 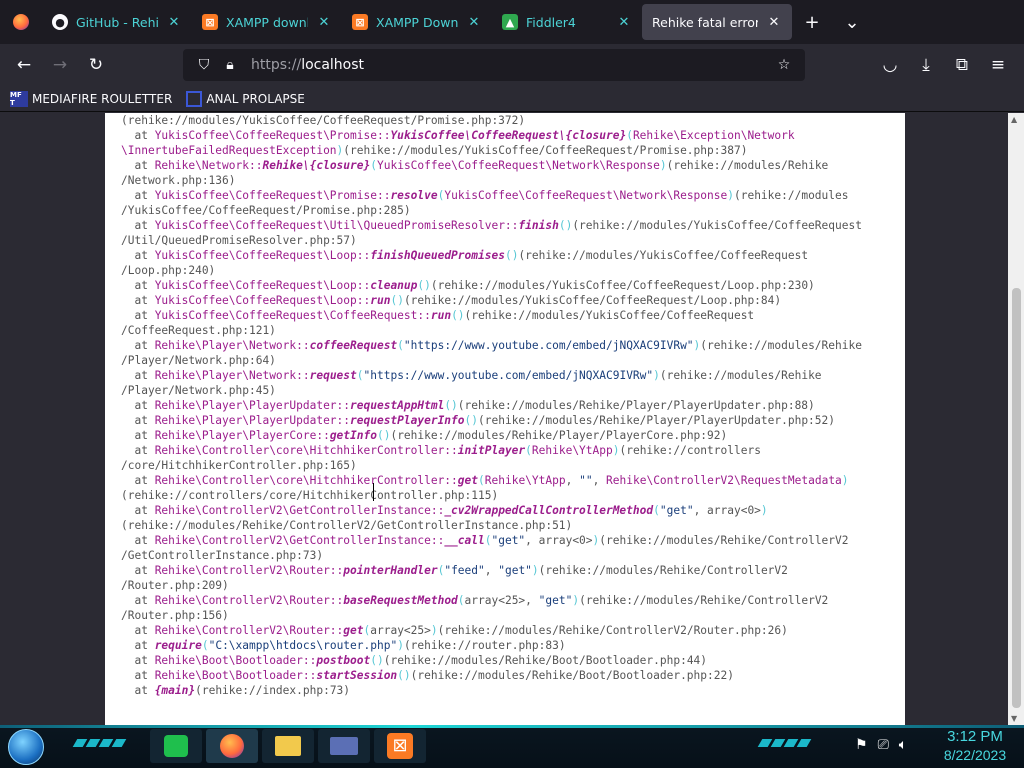 I want to click on forward-button: →, so click(x=60, y=65).